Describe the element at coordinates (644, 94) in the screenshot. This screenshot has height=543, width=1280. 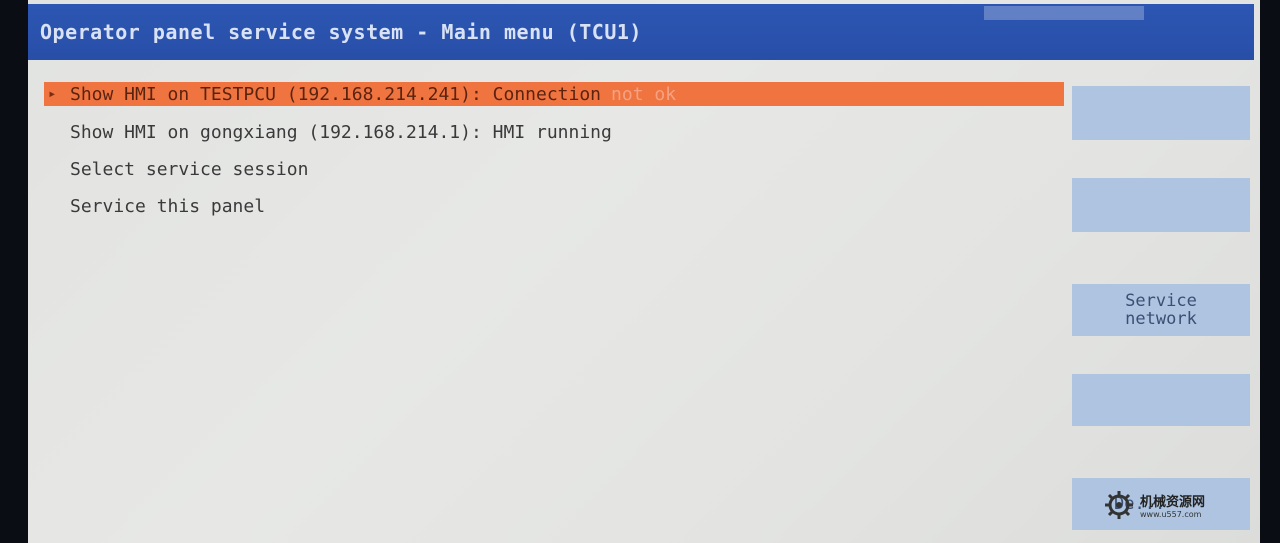
I see `connection-status: not ok` at that location.